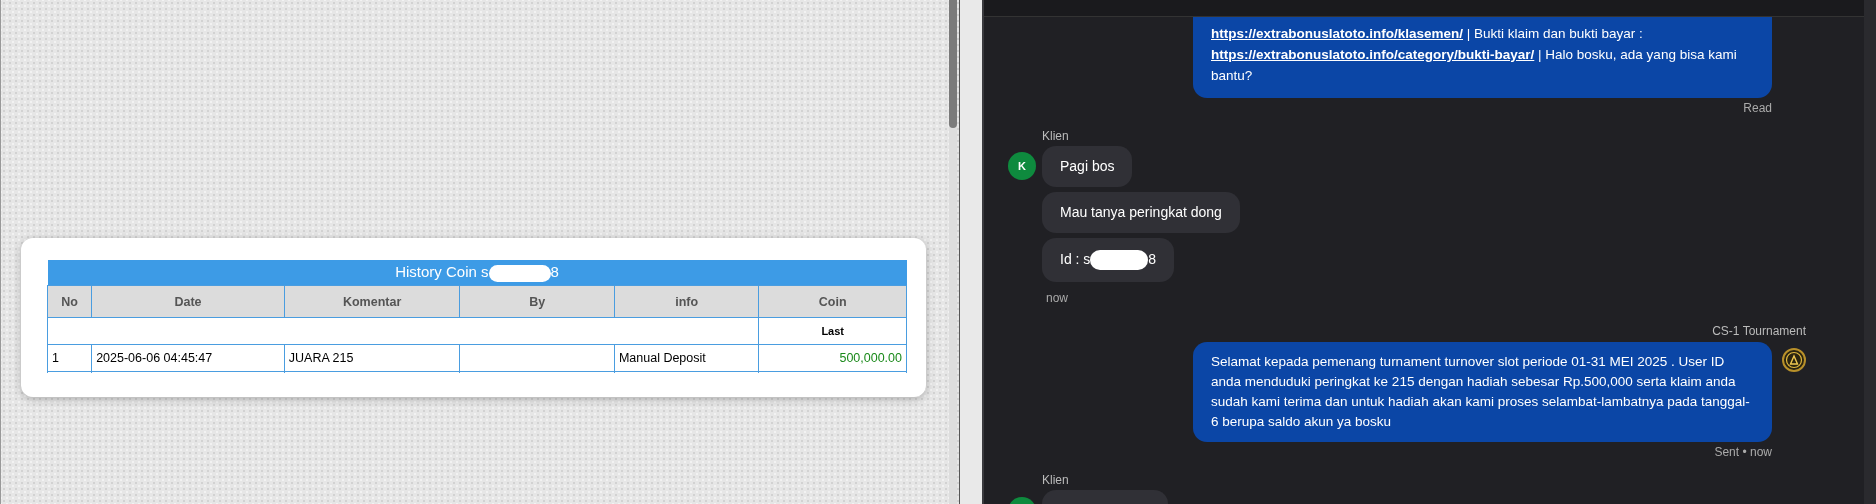  What do you see at coordinates (832, 301) in the screenshot?
I see `column-header: Coin` at bounding box center [832, 301].